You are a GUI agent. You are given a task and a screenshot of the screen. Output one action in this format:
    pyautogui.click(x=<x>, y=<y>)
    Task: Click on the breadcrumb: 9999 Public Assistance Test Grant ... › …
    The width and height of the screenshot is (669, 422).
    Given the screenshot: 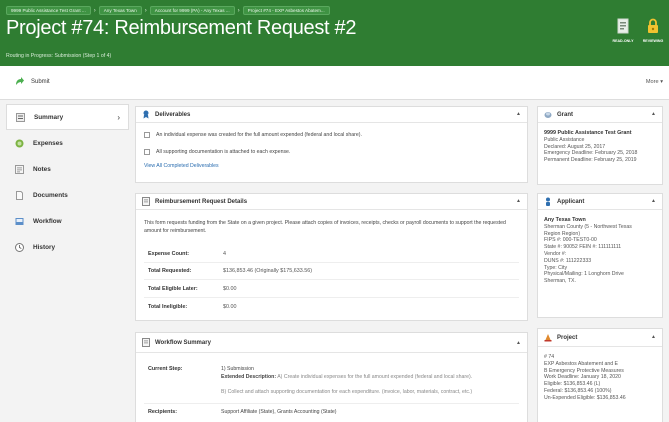 What is the action you would take?
    pyautogui.click(x=168, y=10)
    